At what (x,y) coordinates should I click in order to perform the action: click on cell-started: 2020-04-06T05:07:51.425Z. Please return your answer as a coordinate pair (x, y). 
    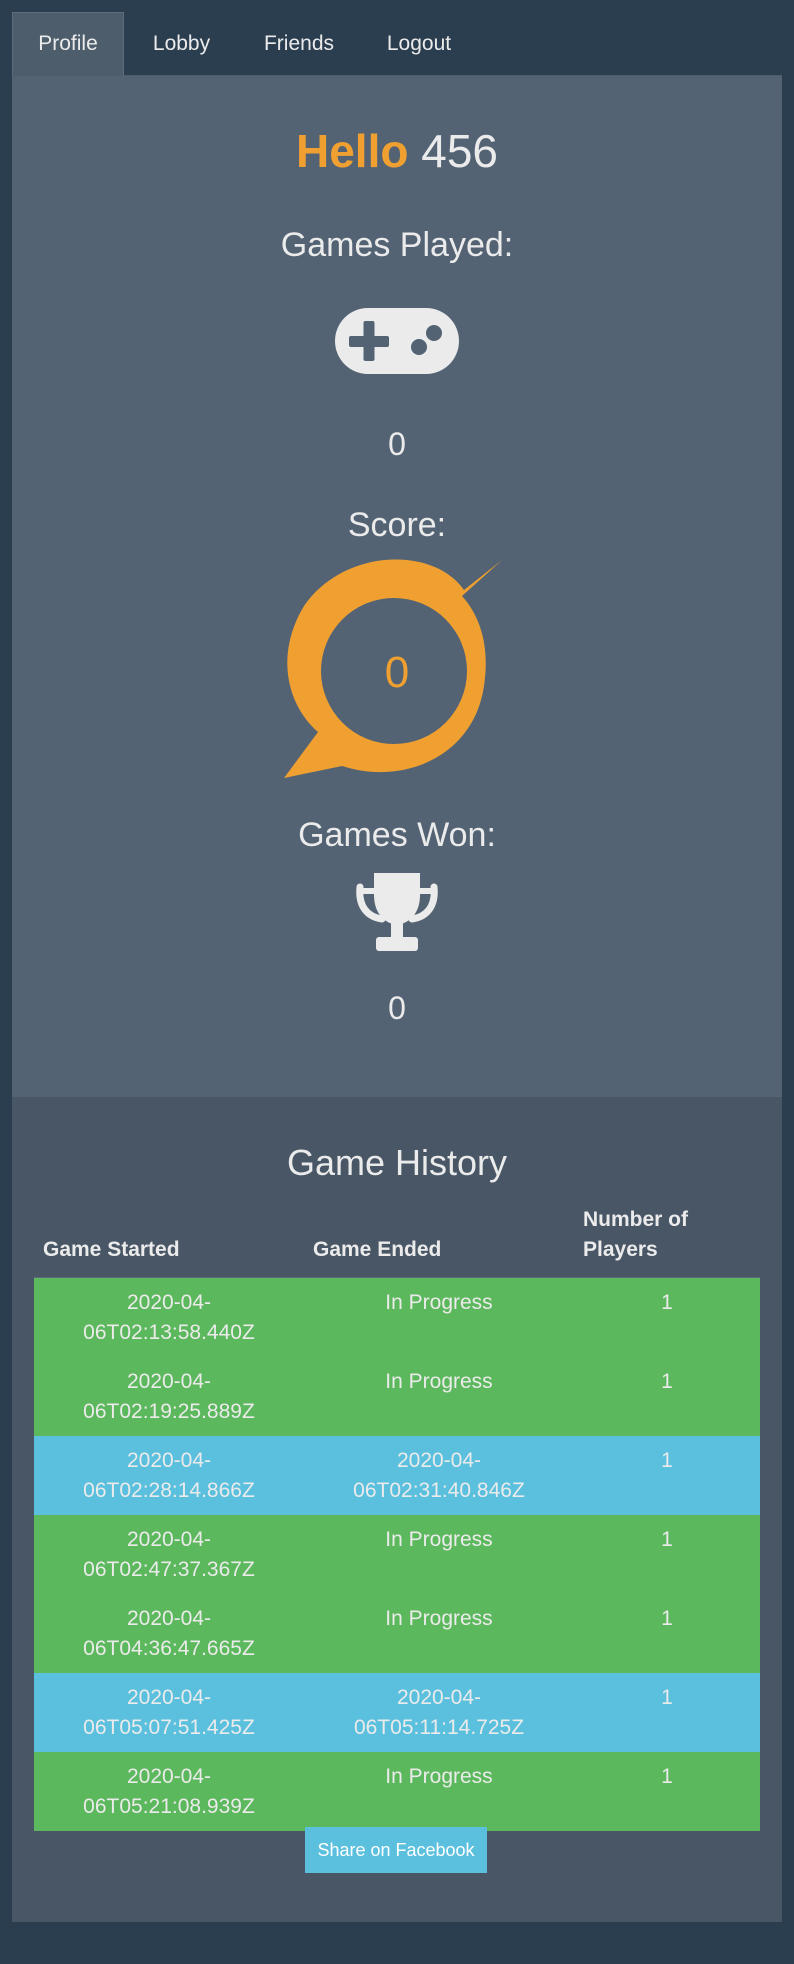
    Looking at the image, I should click on (169, 1712).